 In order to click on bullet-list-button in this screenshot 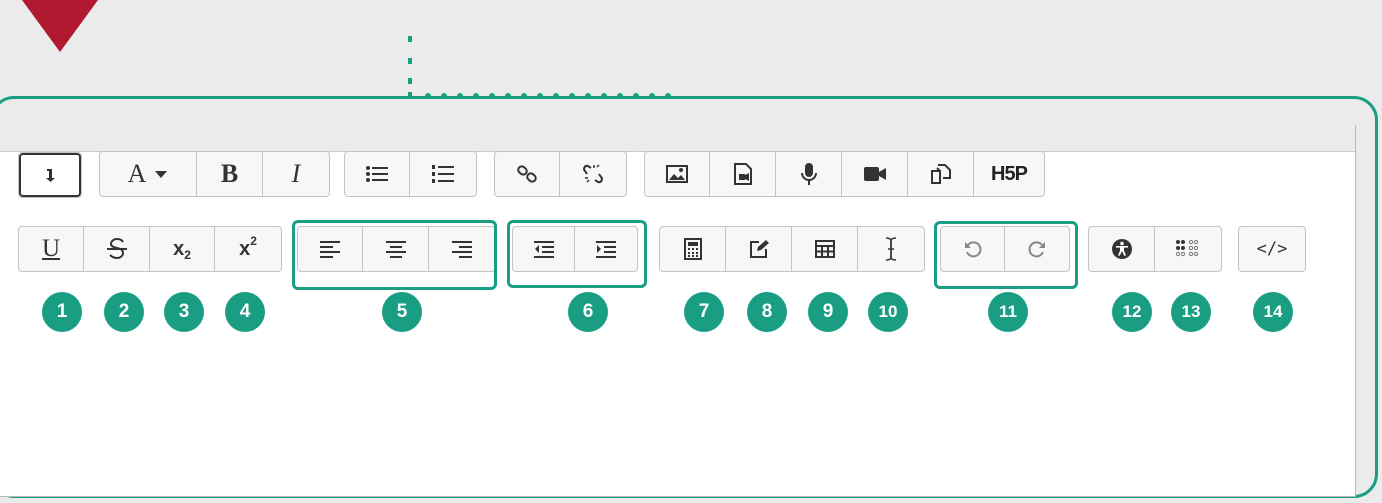, I will do `click(377, 174)`.